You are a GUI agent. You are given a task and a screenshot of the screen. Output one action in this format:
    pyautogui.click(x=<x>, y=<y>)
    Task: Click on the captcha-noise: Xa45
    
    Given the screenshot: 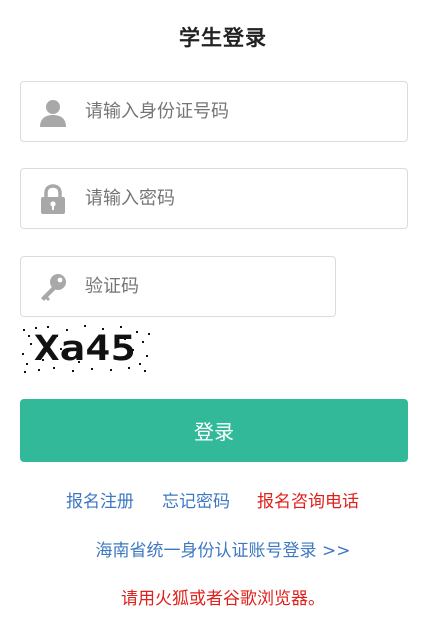 What is the action you would take?
    pyautogui.click(x=85, y=348)
    